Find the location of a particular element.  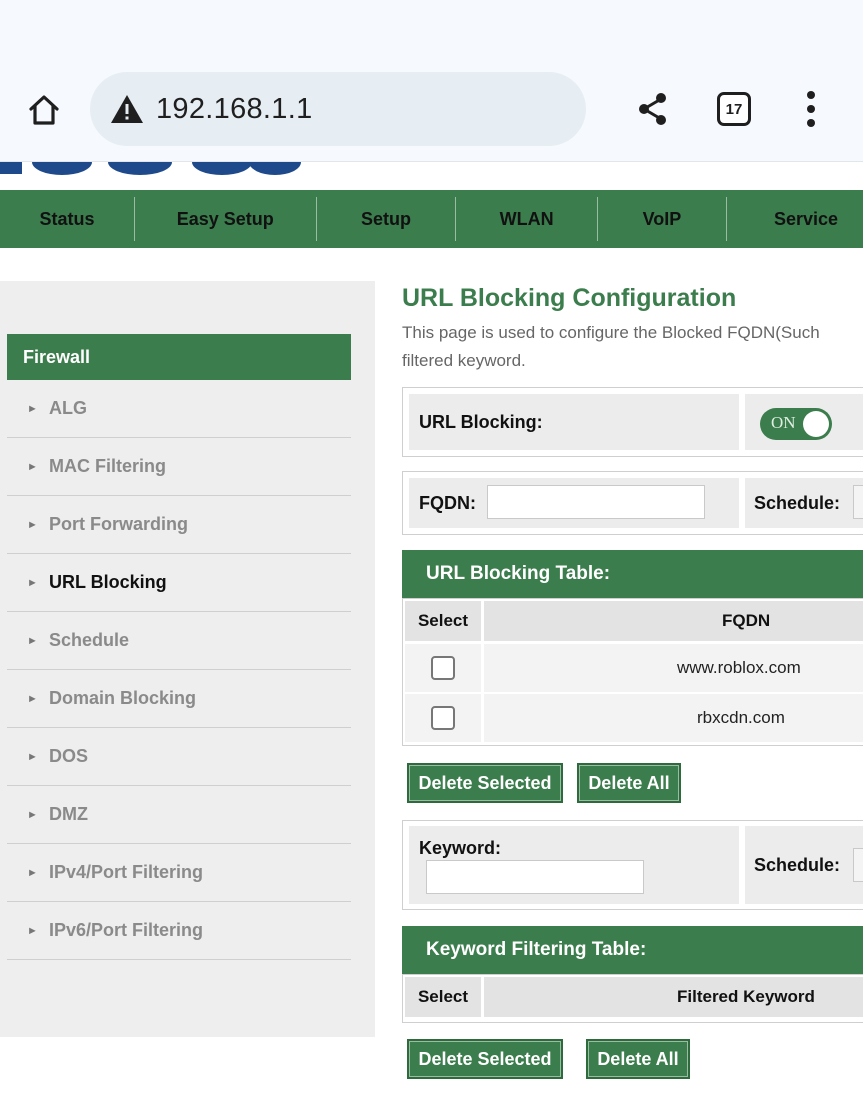

schedule-select is located at coordinates (858, 502).